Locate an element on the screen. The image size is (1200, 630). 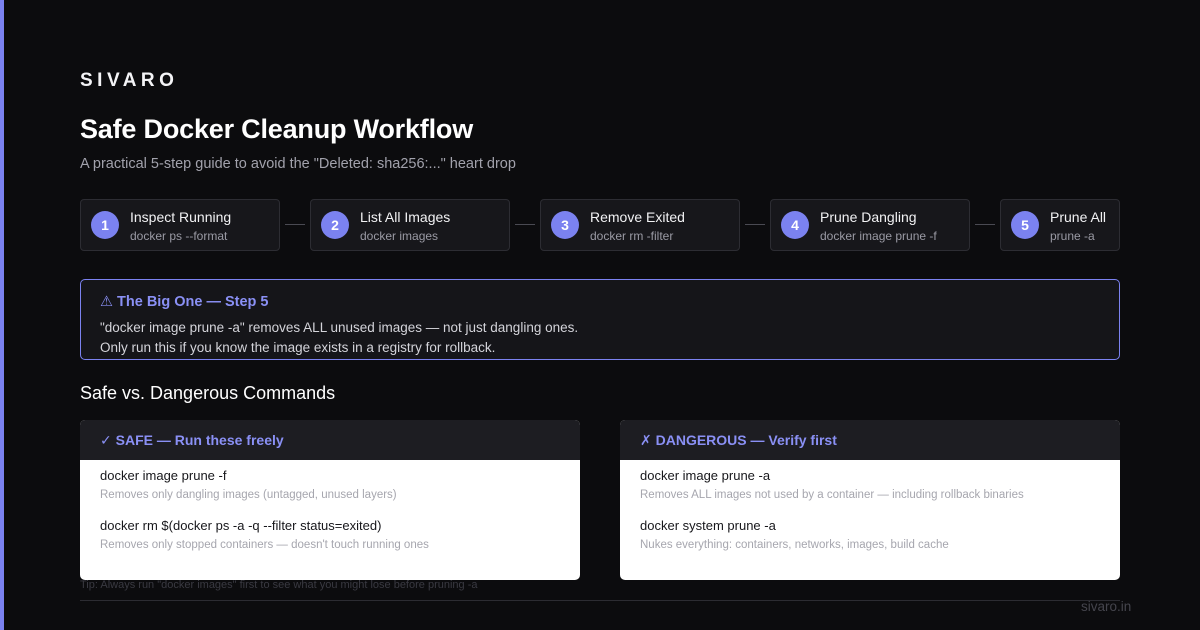
step-command: docker rm -filter is located at coordinates (632, 236).